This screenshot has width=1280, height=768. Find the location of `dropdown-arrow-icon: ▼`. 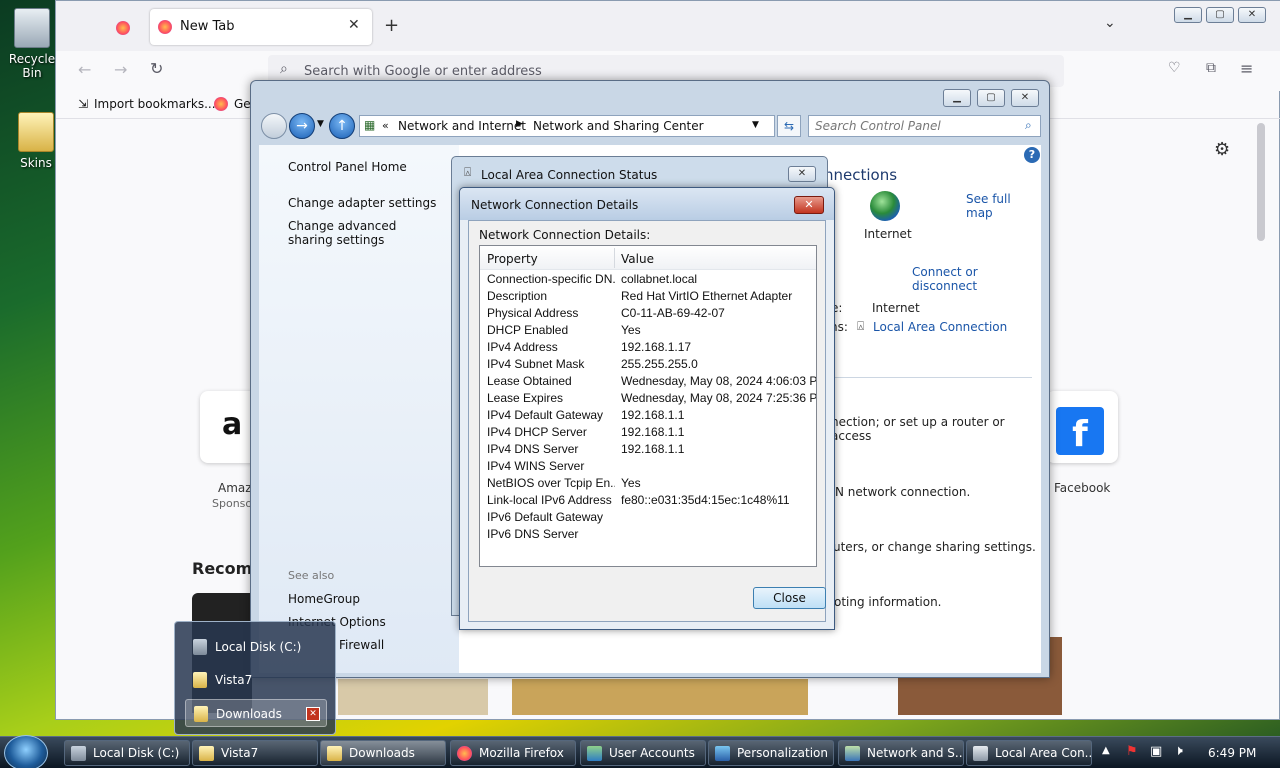

dropdown-arrow-icon: ▼ is located at coordinates (755, 125).